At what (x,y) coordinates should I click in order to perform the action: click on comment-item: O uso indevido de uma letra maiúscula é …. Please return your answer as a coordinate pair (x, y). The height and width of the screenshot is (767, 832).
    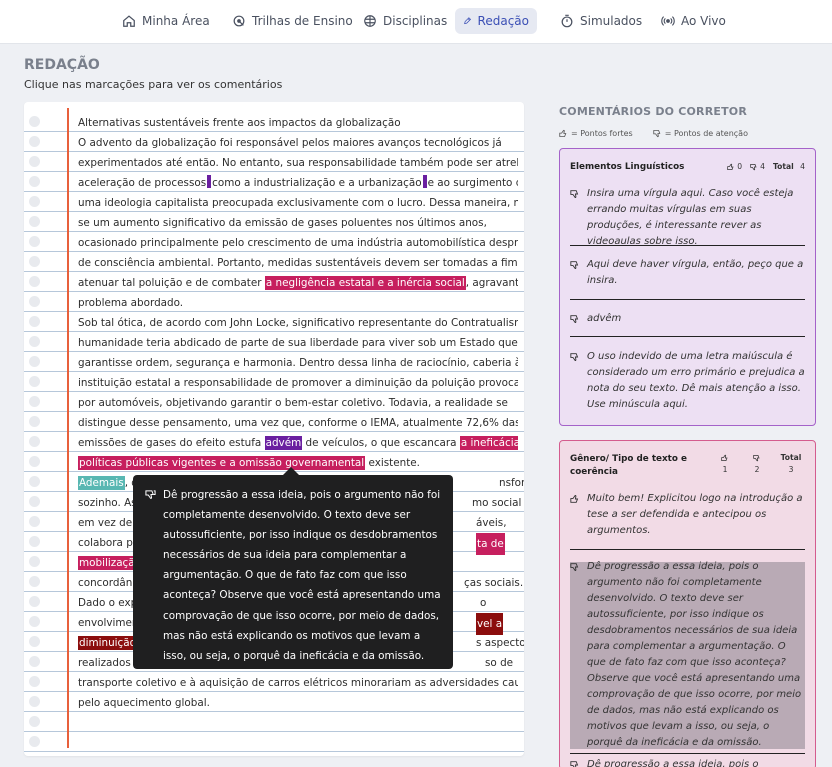
    Looking at the image, I should click on (687, 381).